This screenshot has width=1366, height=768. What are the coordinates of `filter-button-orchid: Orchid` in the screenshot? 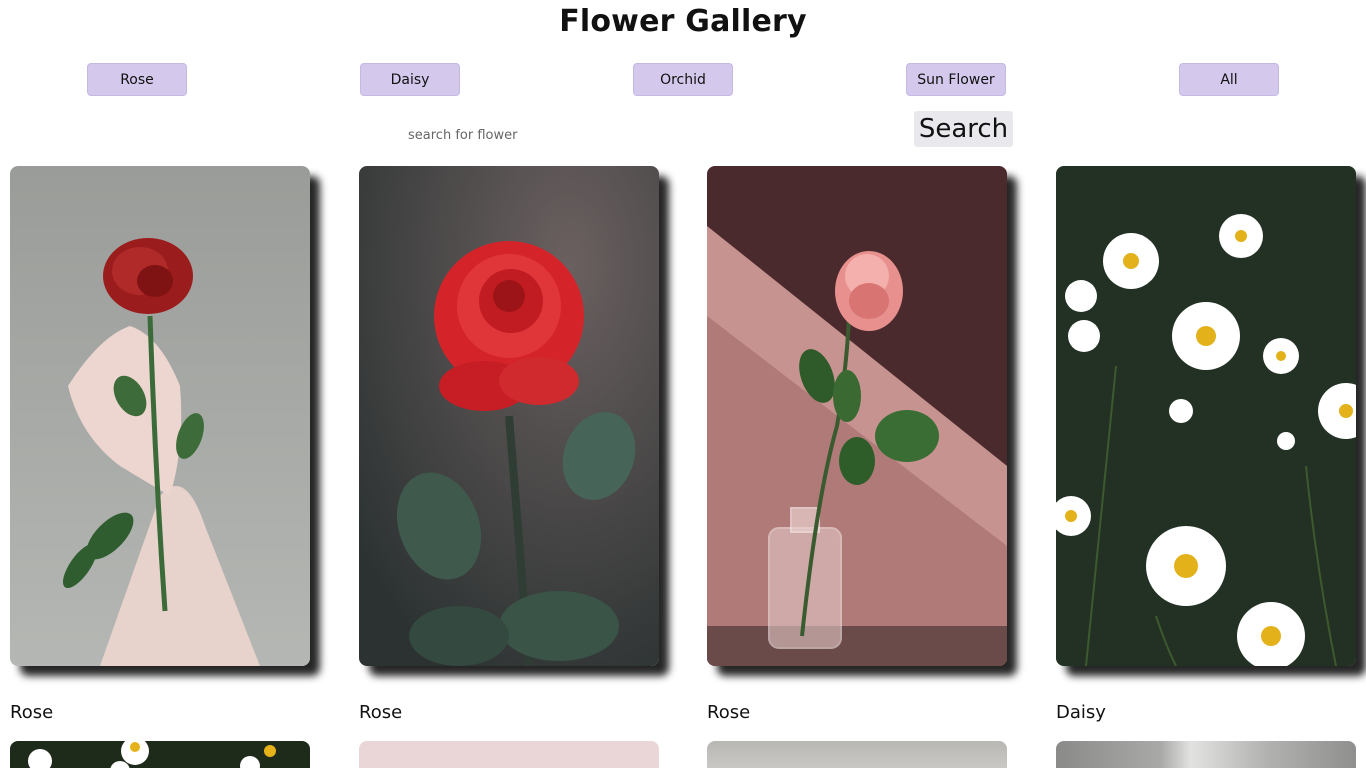 It's located at (683, 79).